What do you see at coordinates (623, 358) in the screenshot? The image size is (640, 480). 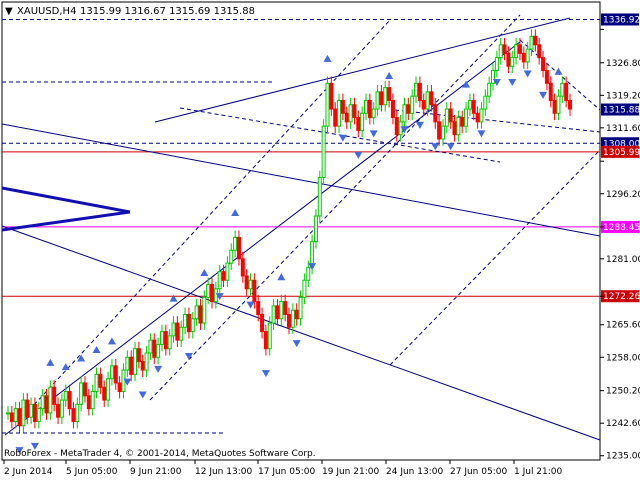 I see `price-tick-label: 1258.00` at bounding box center [623, 358].